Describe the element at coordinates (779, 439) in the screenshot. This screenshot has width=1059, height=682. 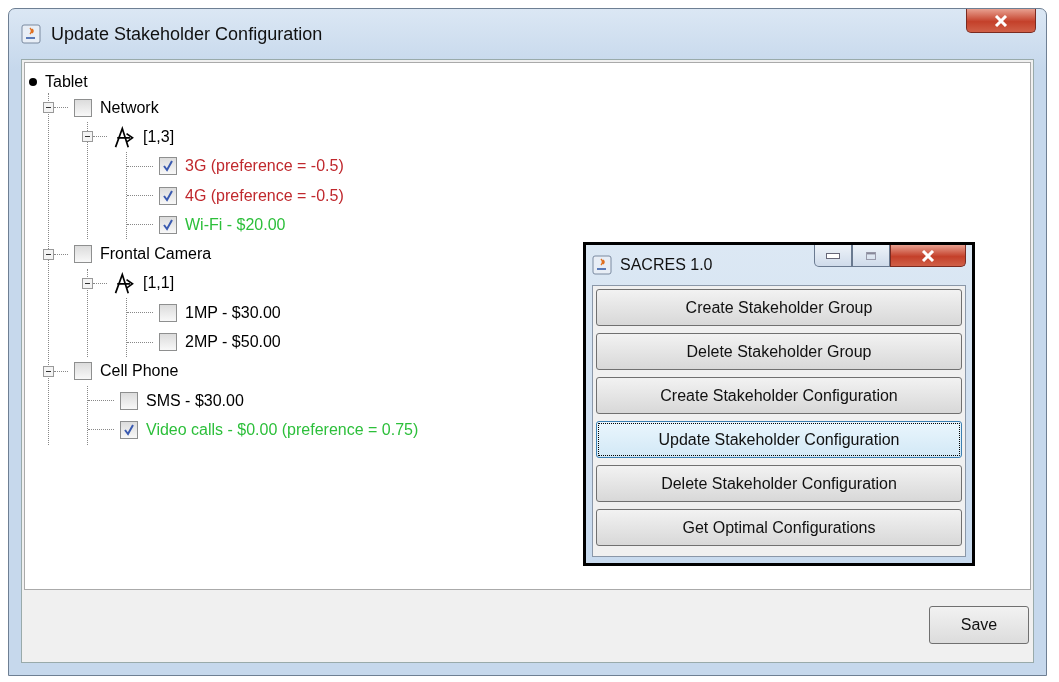
I see `menu-button: Update Stakeholder Configuration` at that location.